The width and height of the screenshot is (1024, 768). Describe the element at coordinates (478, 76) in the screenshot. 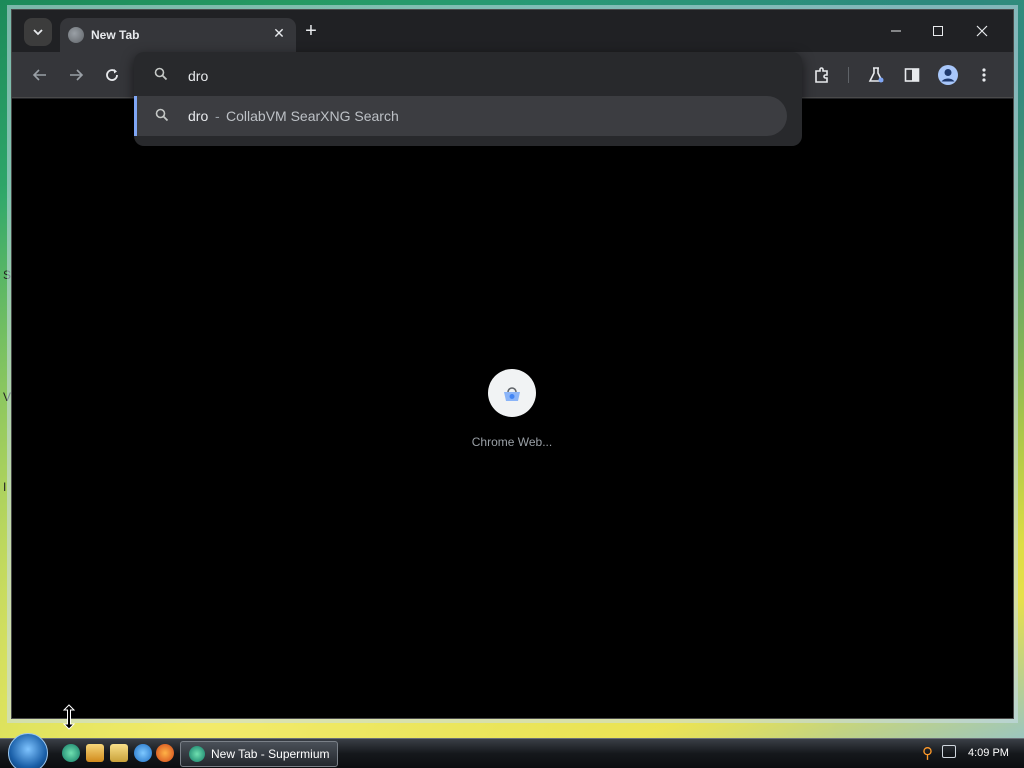

I see `address-bar-input` at that location.